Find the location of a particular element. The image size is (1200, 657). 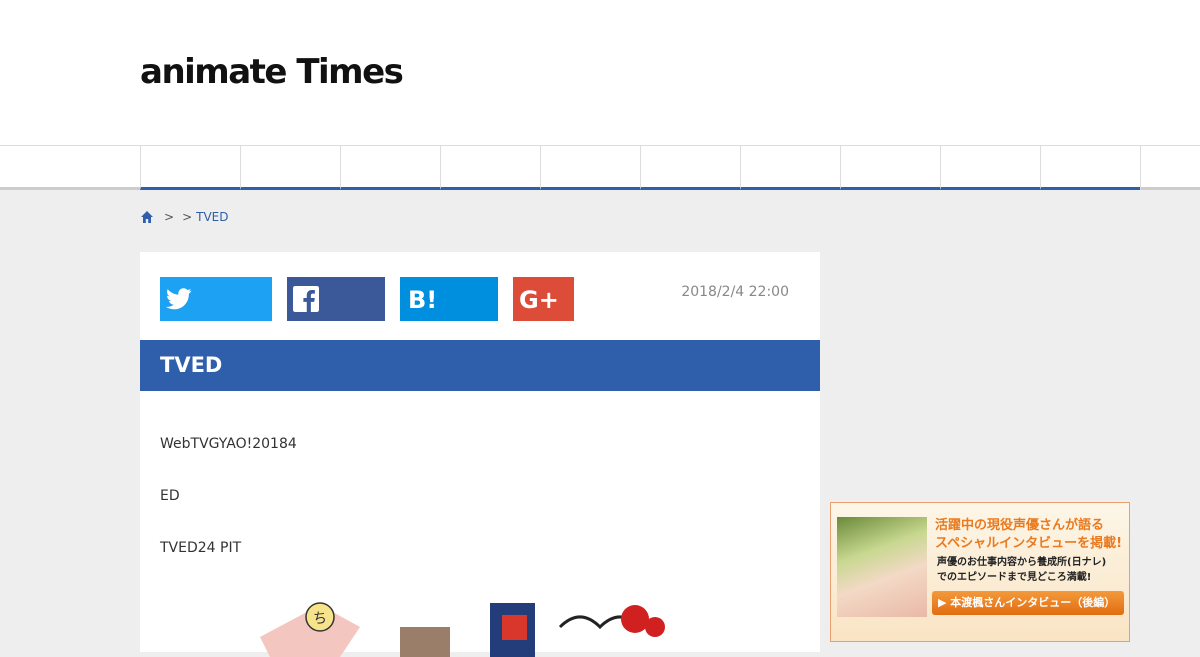

global-nav is located at coordinates (600, 167).